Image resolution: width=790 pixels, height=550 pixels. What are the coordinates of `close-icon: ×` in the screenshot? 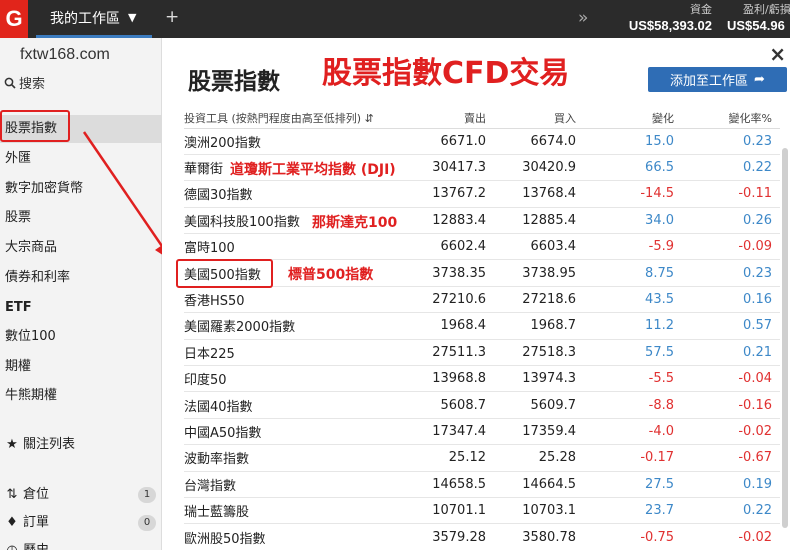 It's located at (777, 54).